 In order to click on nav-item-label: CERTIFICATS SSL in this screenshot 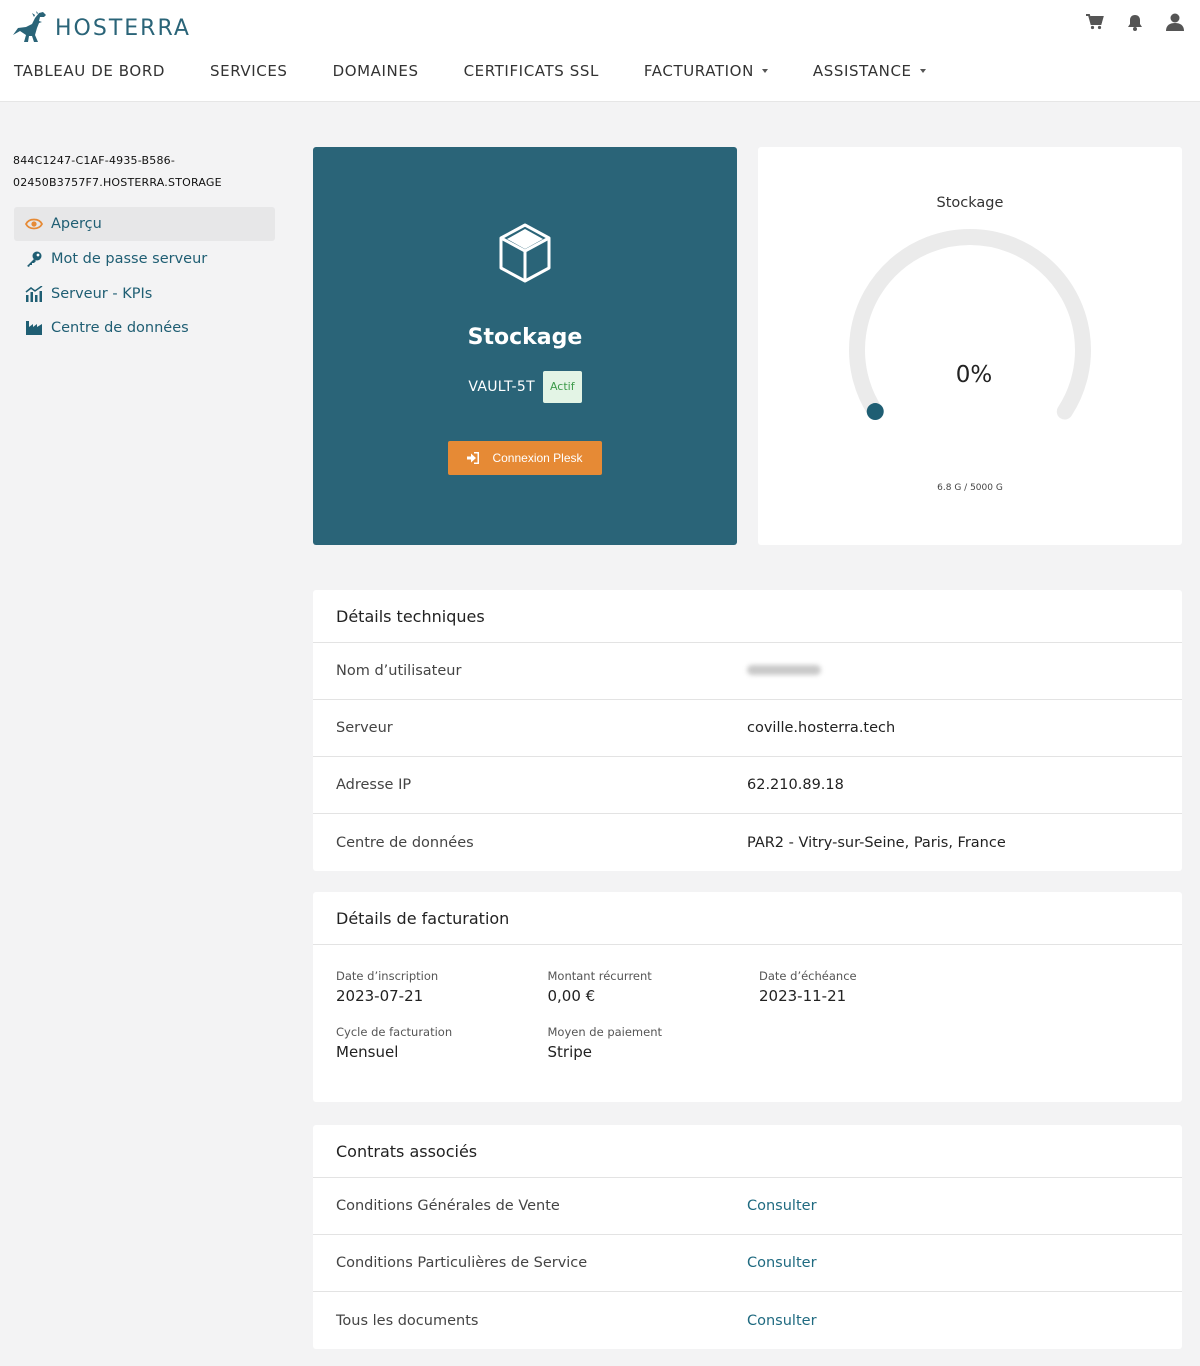, I will do `click(531, 71)`.